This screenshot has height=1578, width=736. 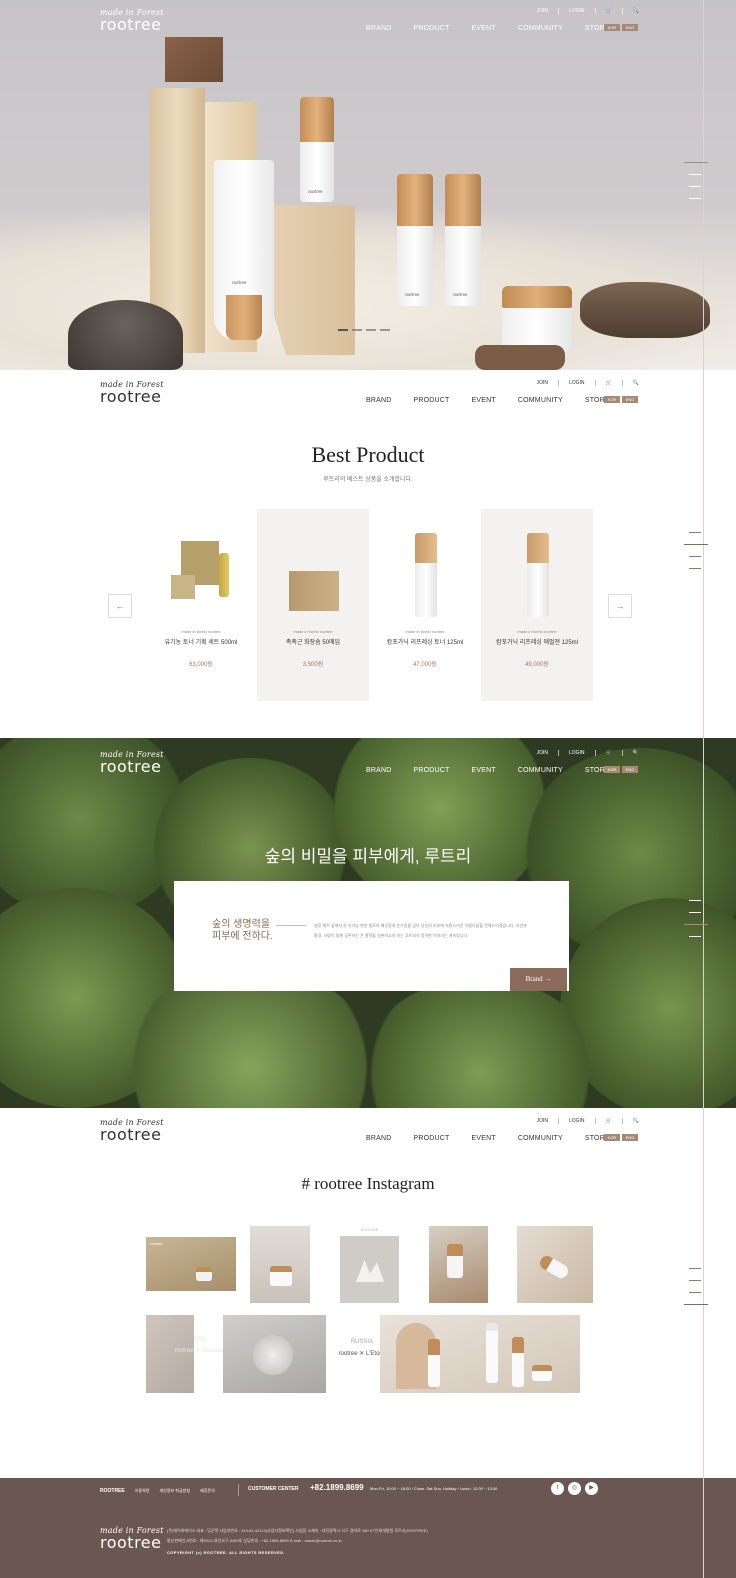 I want to click on instagram-icon: ◎, so click(x=574, y=1488).